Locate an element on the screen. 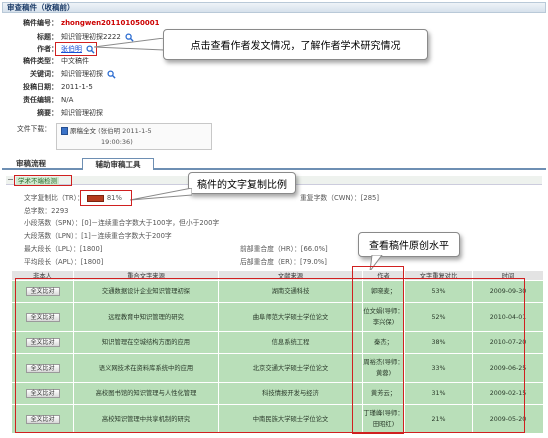 The image size is (548, 438). er-stat: 后部重合度（ER）：[79.0%] is located at coordinates (283, 262).